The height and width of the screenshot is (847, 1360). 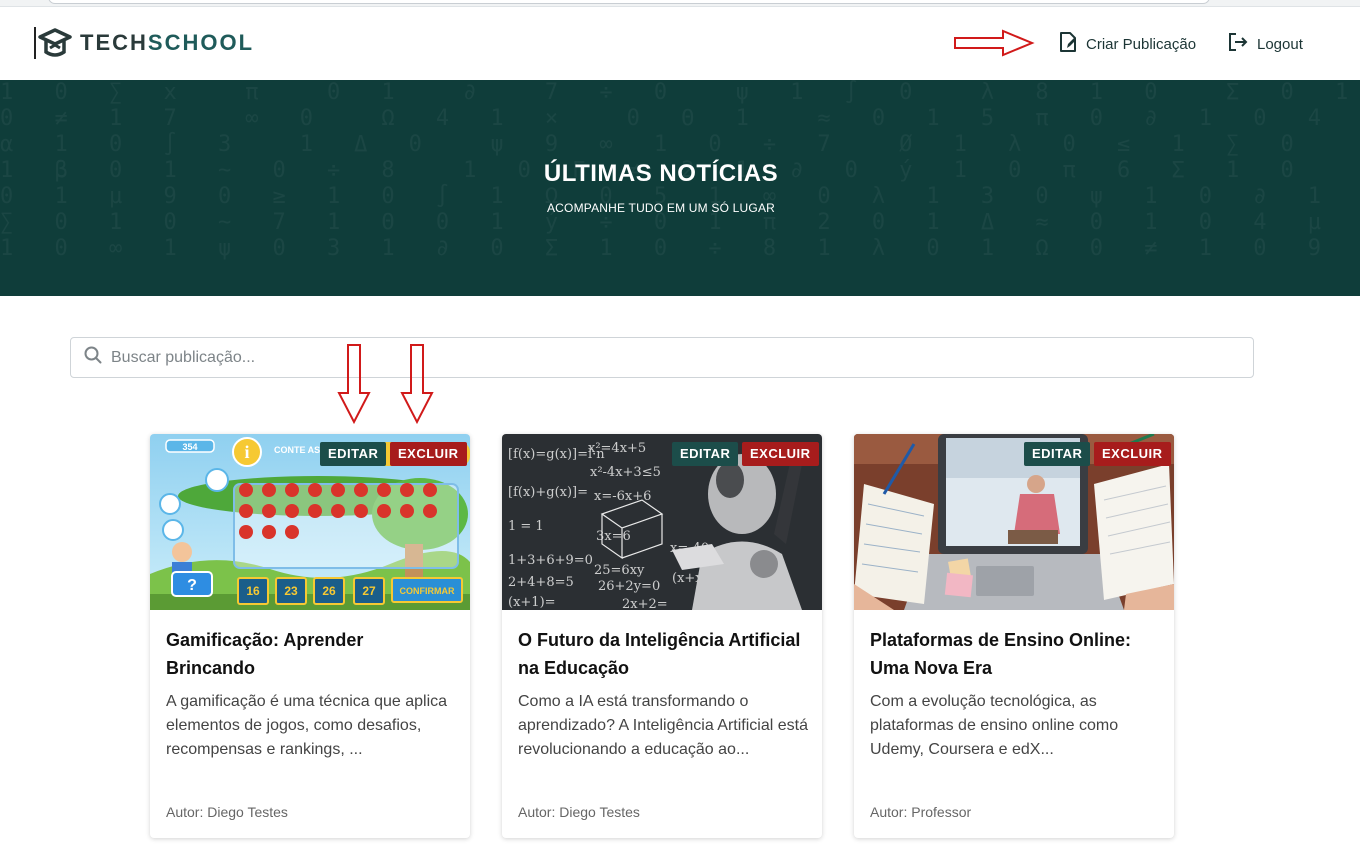 I want to click on browser-chrome, so click(x=680, y=3).